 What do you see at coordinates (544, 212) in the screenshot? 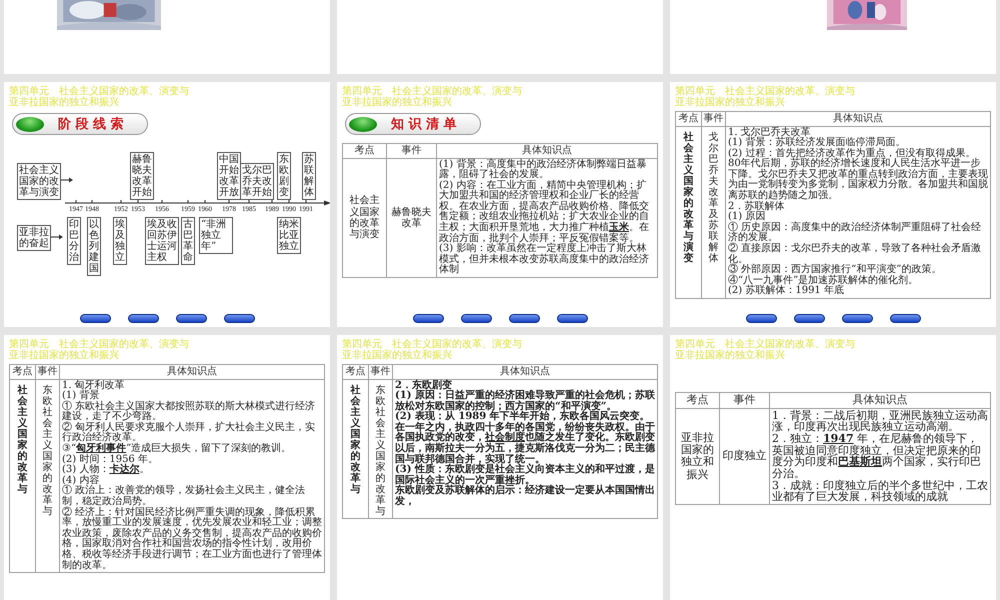
I see `point-text: (2) 内容：在工业方面，精简中央管理机构；扩大加盟共和国的经济管理权和企业厂长的经营权。在农业方面，提高农产品收购价格、降低交售定额；改组农业拖拉机站；扩大农业企业的自主权；大面积开垦荒地，大力推广种植玉米。在政治方面，批判个人崇拜；平反冤假错案等。` at bounding box center [544, 212].